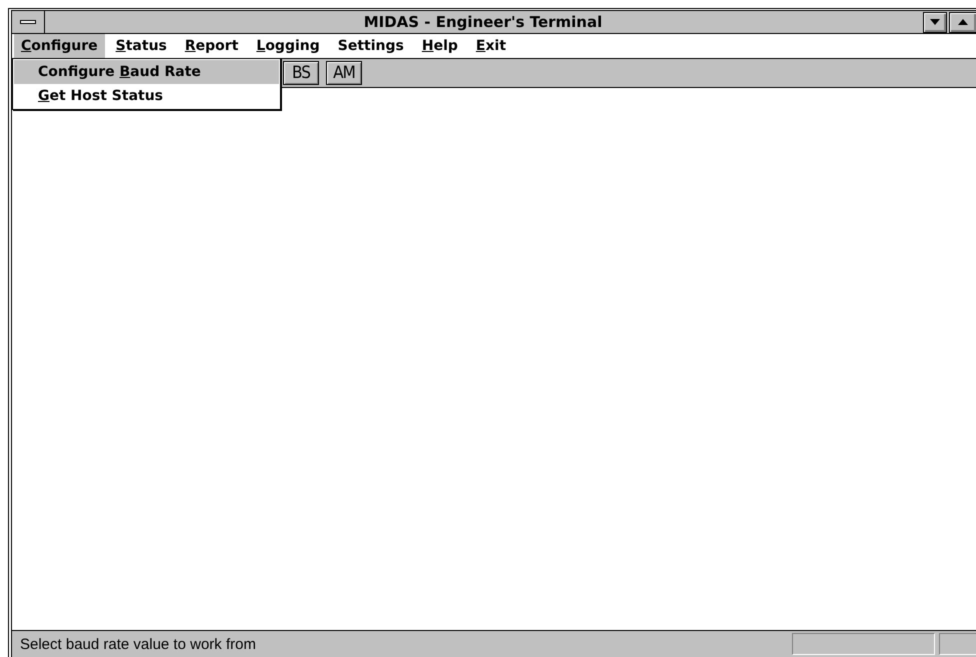 This screenshot has height=657, width=976. I want to click on status-panel, so click(957, 644).